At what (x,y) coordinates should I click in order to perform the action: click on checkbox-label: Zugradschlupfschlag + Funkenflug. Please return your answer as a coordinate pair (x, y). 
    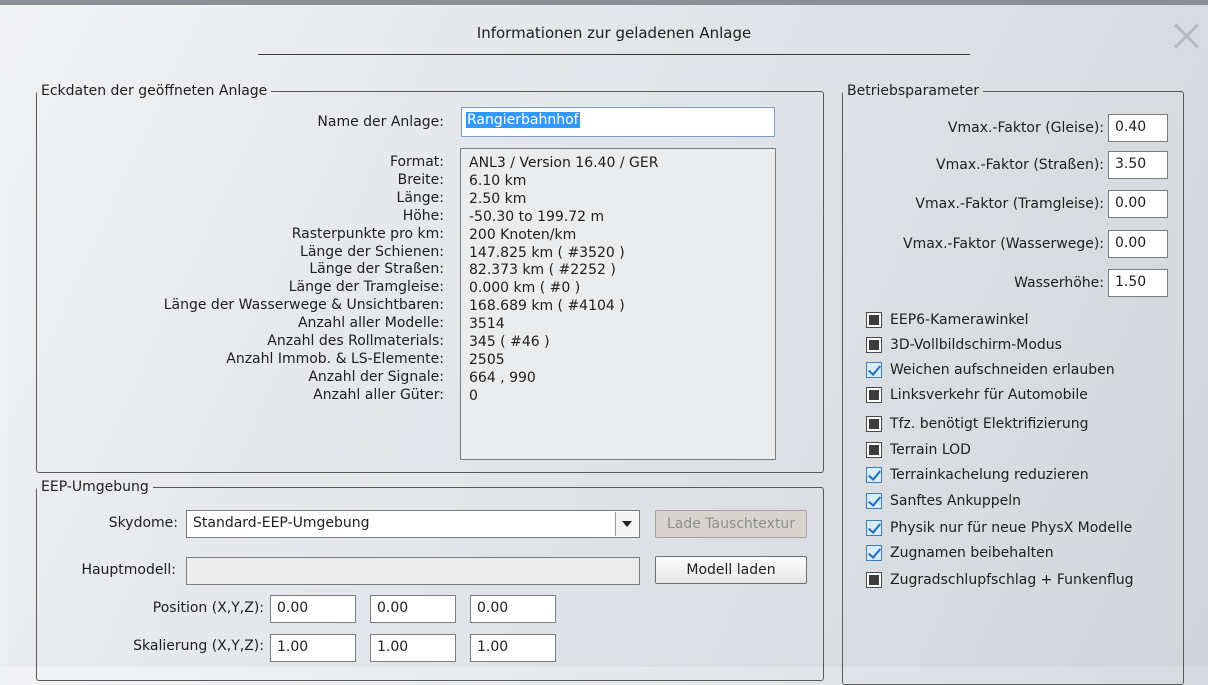
    Looking at the image, I should click on (1012, 580).